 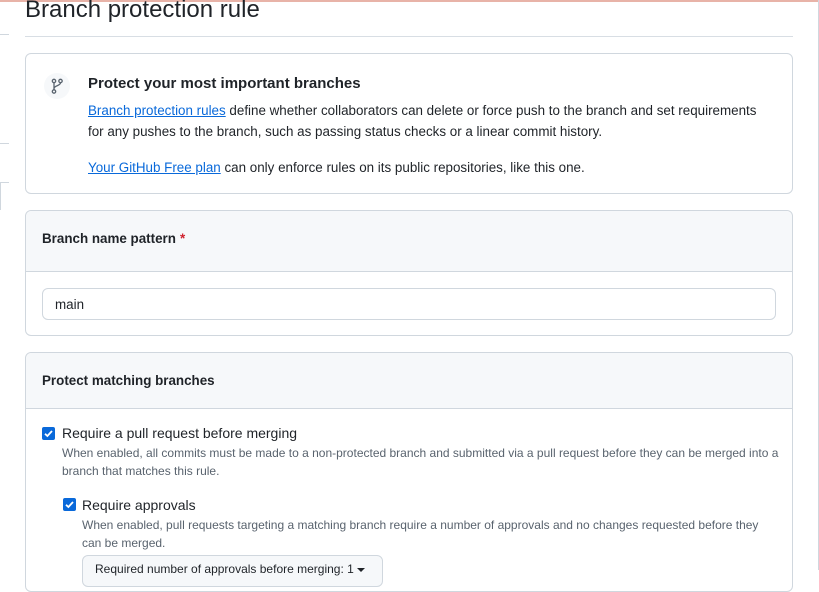 I want to click on require-approvals-checkbox, so click(x=69, y=504).